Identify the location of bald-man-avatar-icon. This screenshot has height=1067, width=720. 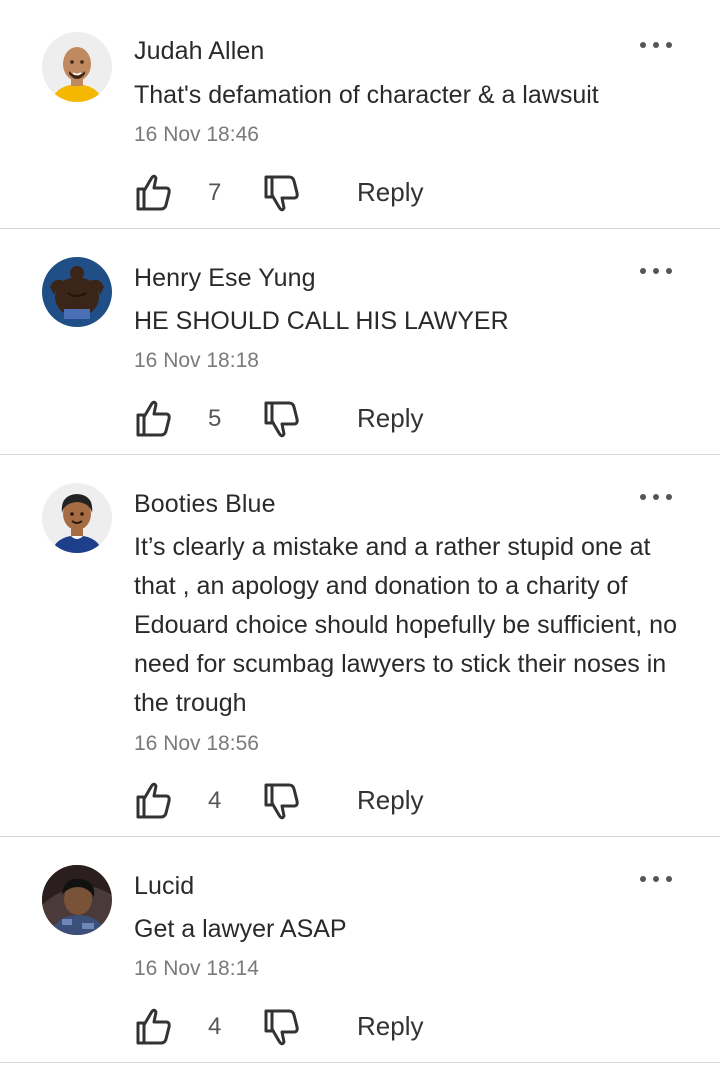
(77, 67).